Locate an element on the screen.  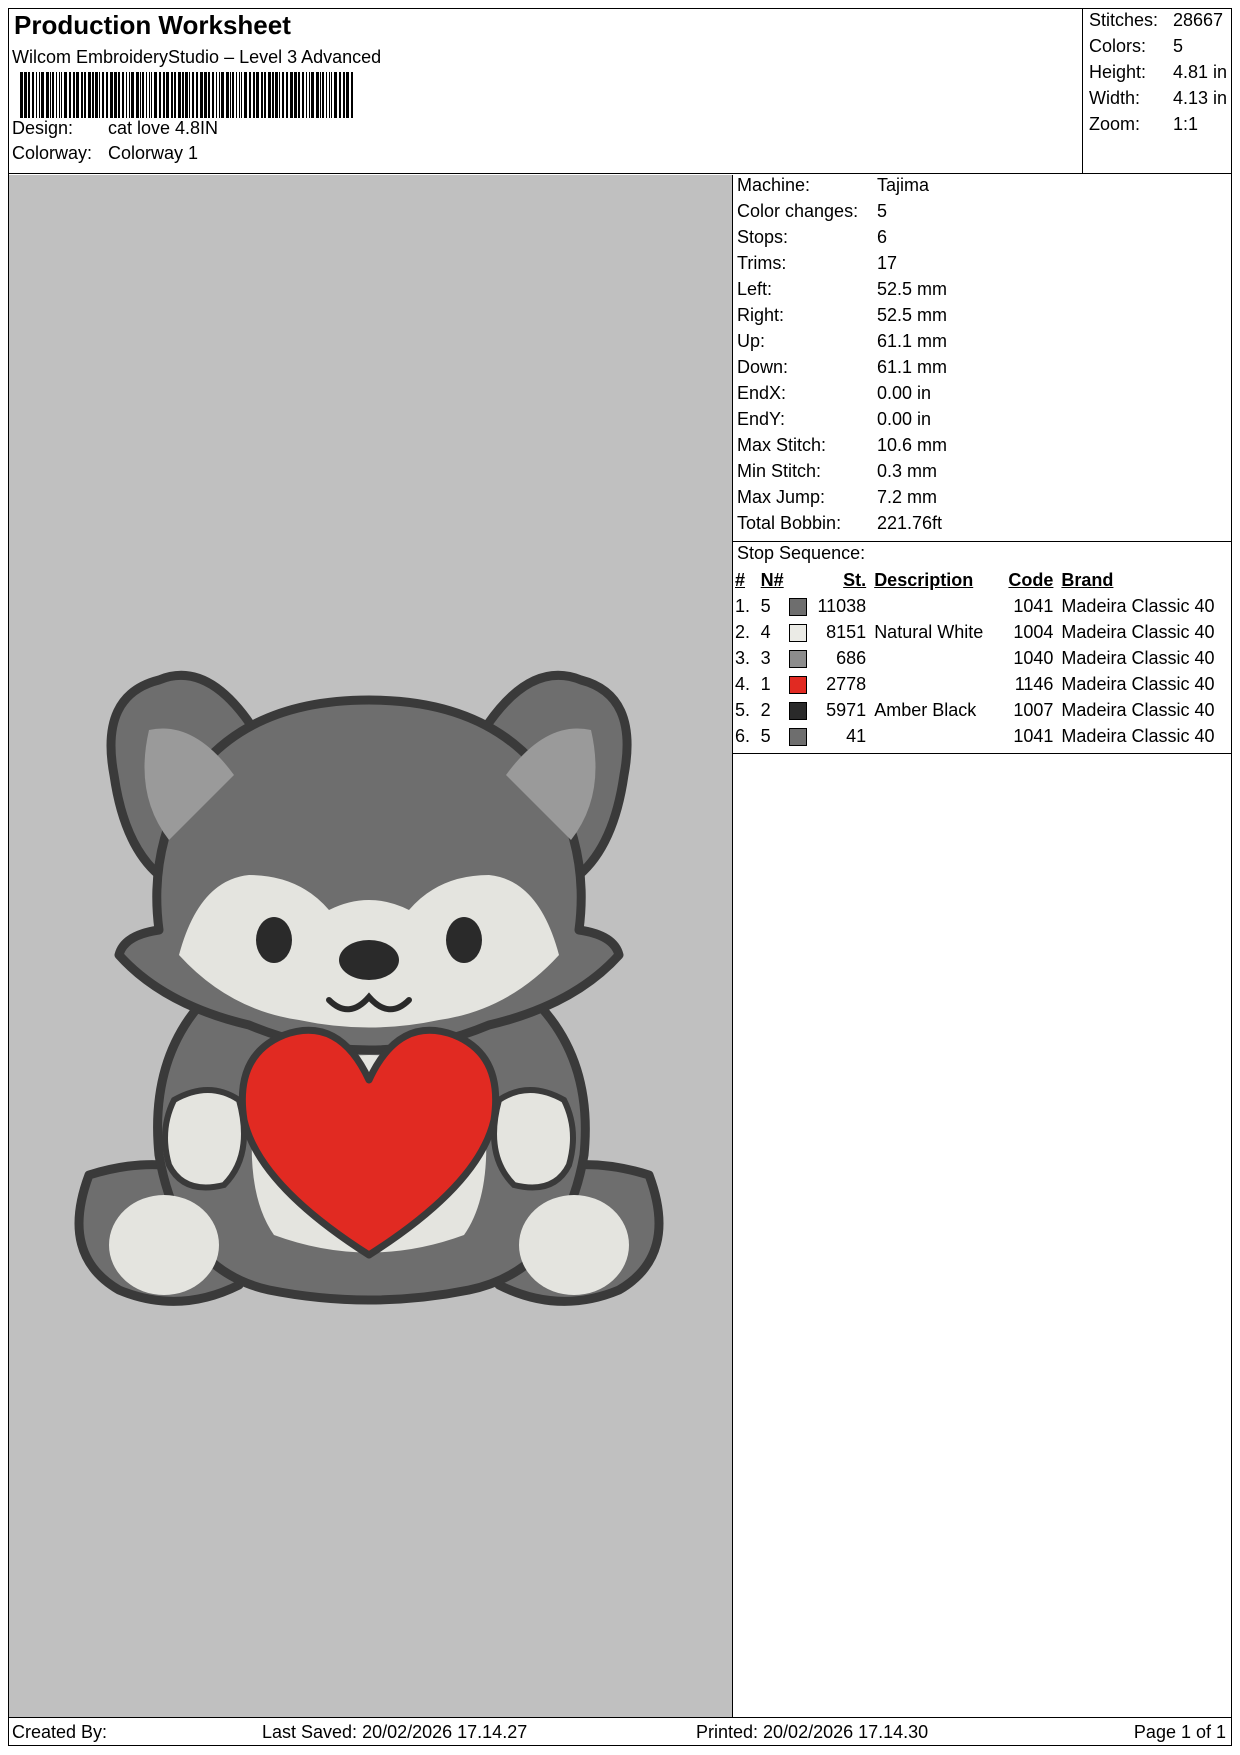
table-row: 1. 5 11038 1041 Madeira Classic 40 is located at coordinates (983, 606).